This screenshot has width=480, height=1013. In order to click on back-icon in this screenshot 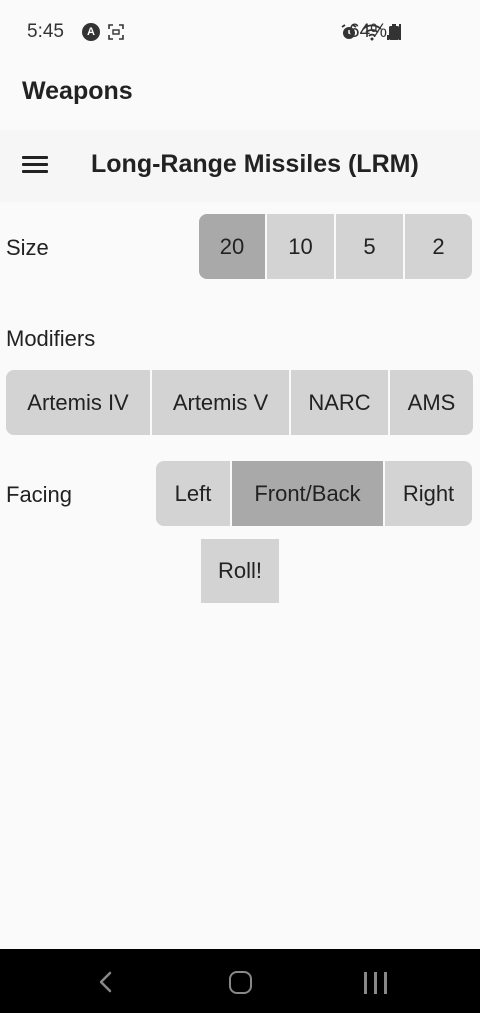, I will do `click(106, 982)`.